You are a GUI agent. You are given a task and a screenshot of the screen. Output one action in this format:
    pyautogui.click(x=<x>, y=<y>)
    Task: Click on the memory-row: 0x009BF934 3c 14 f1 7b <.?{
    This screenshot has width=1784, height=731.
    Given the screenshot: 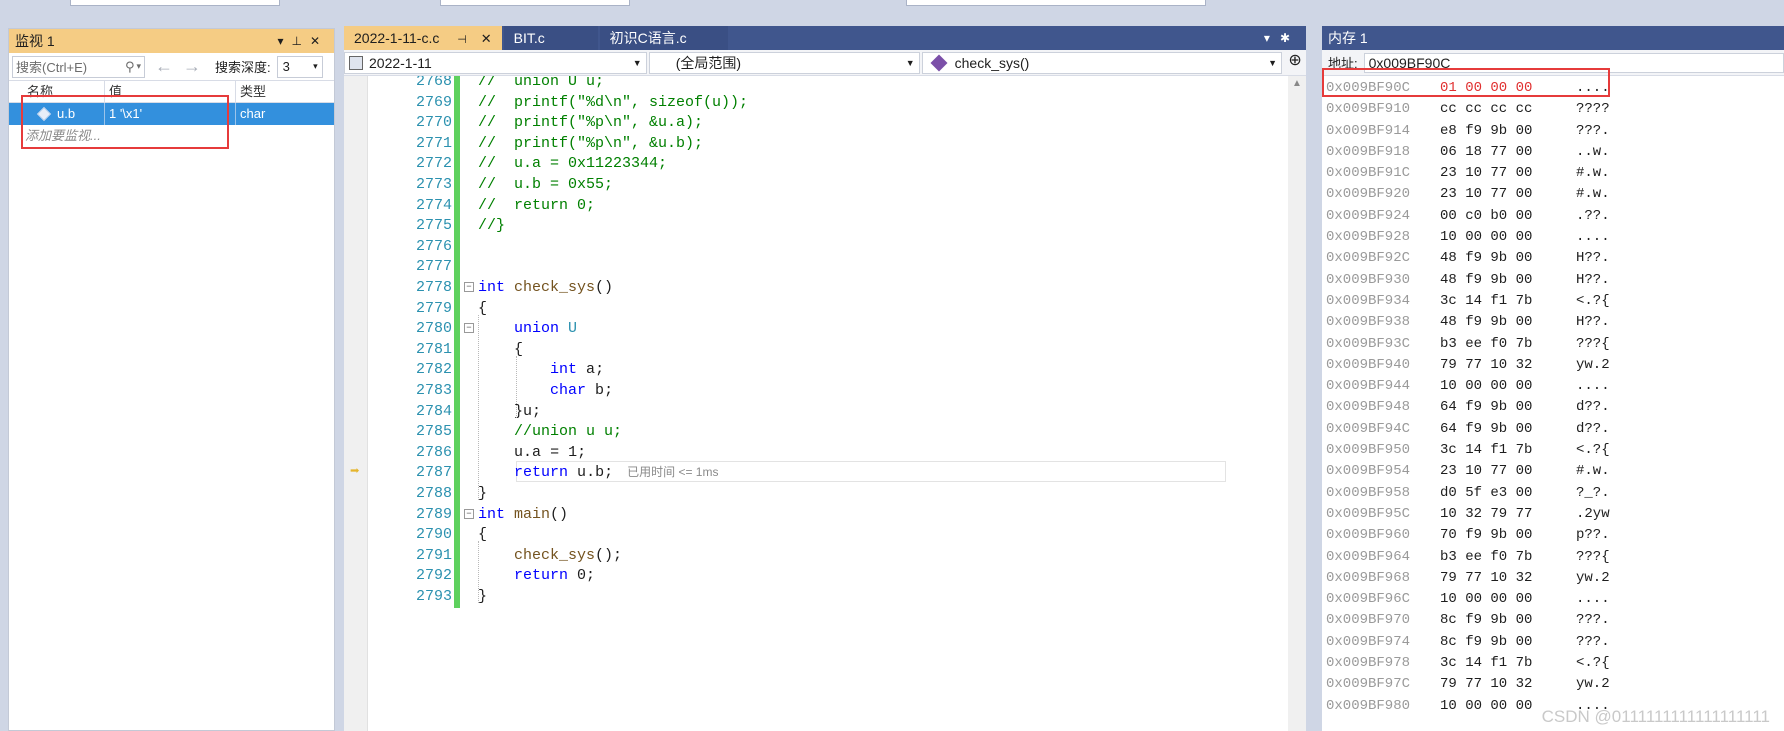 What is the action you would take?
    pyautogui.click(x=1553, y=301)
    